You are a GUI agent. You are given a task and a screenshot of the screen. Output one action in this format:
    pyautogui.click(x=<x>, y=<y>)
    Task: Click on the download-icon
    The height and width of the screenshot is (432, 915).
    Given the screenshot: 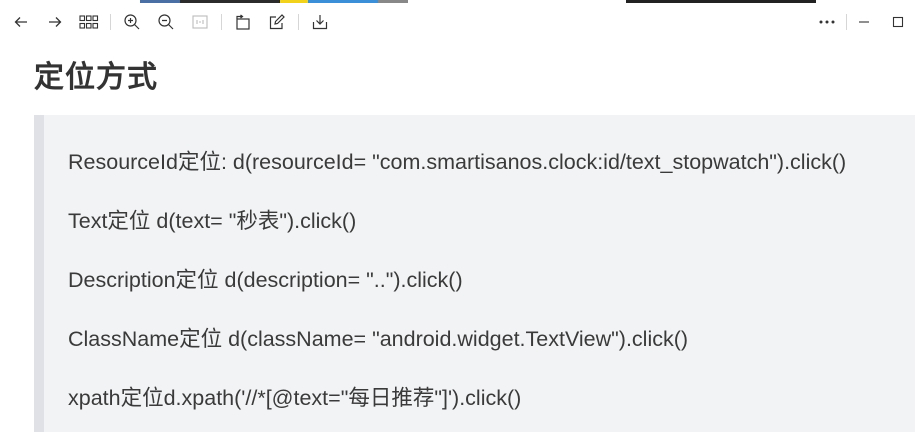 What is the action you would take?
    pyautogui.click(x=320, y=22)
    